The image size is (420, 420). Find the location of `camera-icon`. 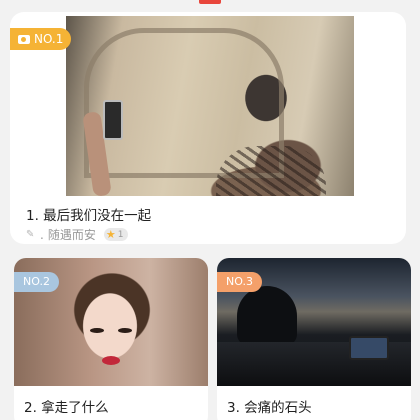

camera-icon is located at coordinates (24, 39).